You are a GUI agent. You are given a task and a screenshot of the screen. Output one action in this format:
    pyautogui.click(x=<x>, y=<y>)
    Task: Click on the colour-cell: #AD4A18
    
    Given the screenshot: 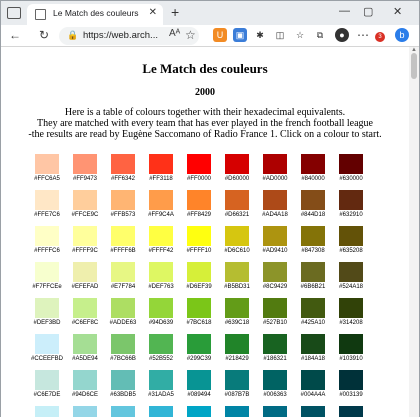 What is the action you would take?
    pyautogui.click(x=275, y=204)
    